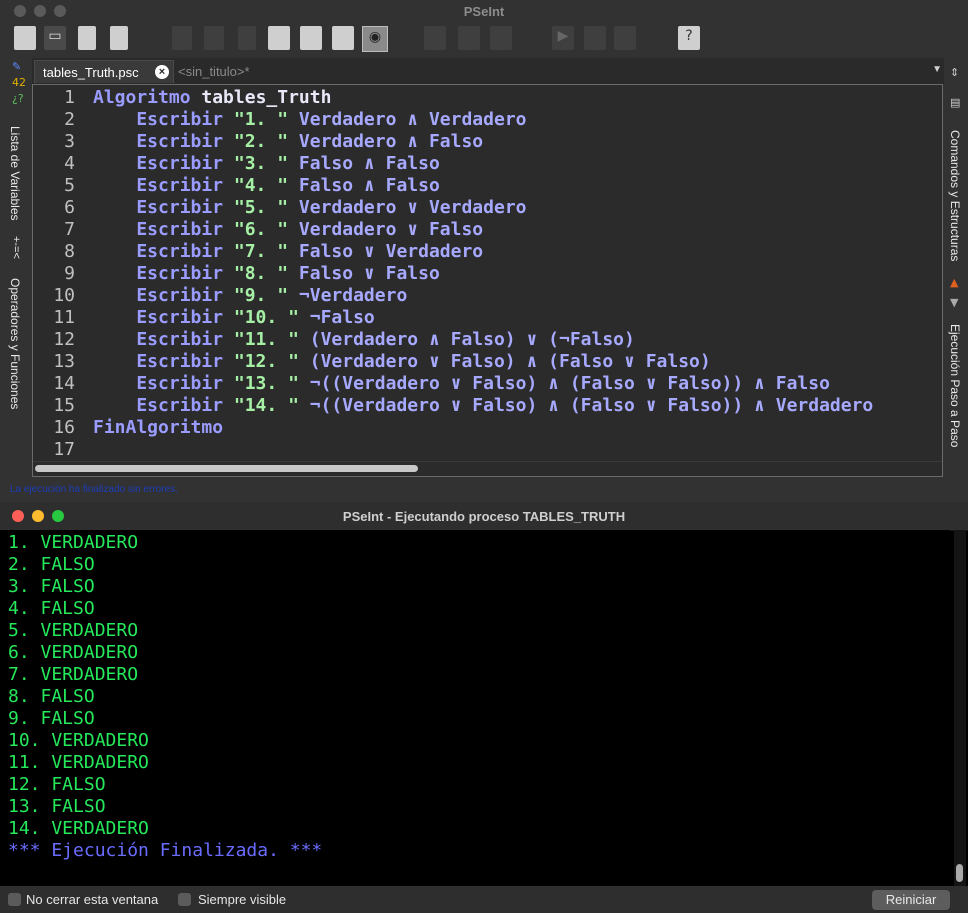  What do you see at coordinates (182, 38) in the screenshot?
I see `undo-icon` at bounding box center [182, 38].